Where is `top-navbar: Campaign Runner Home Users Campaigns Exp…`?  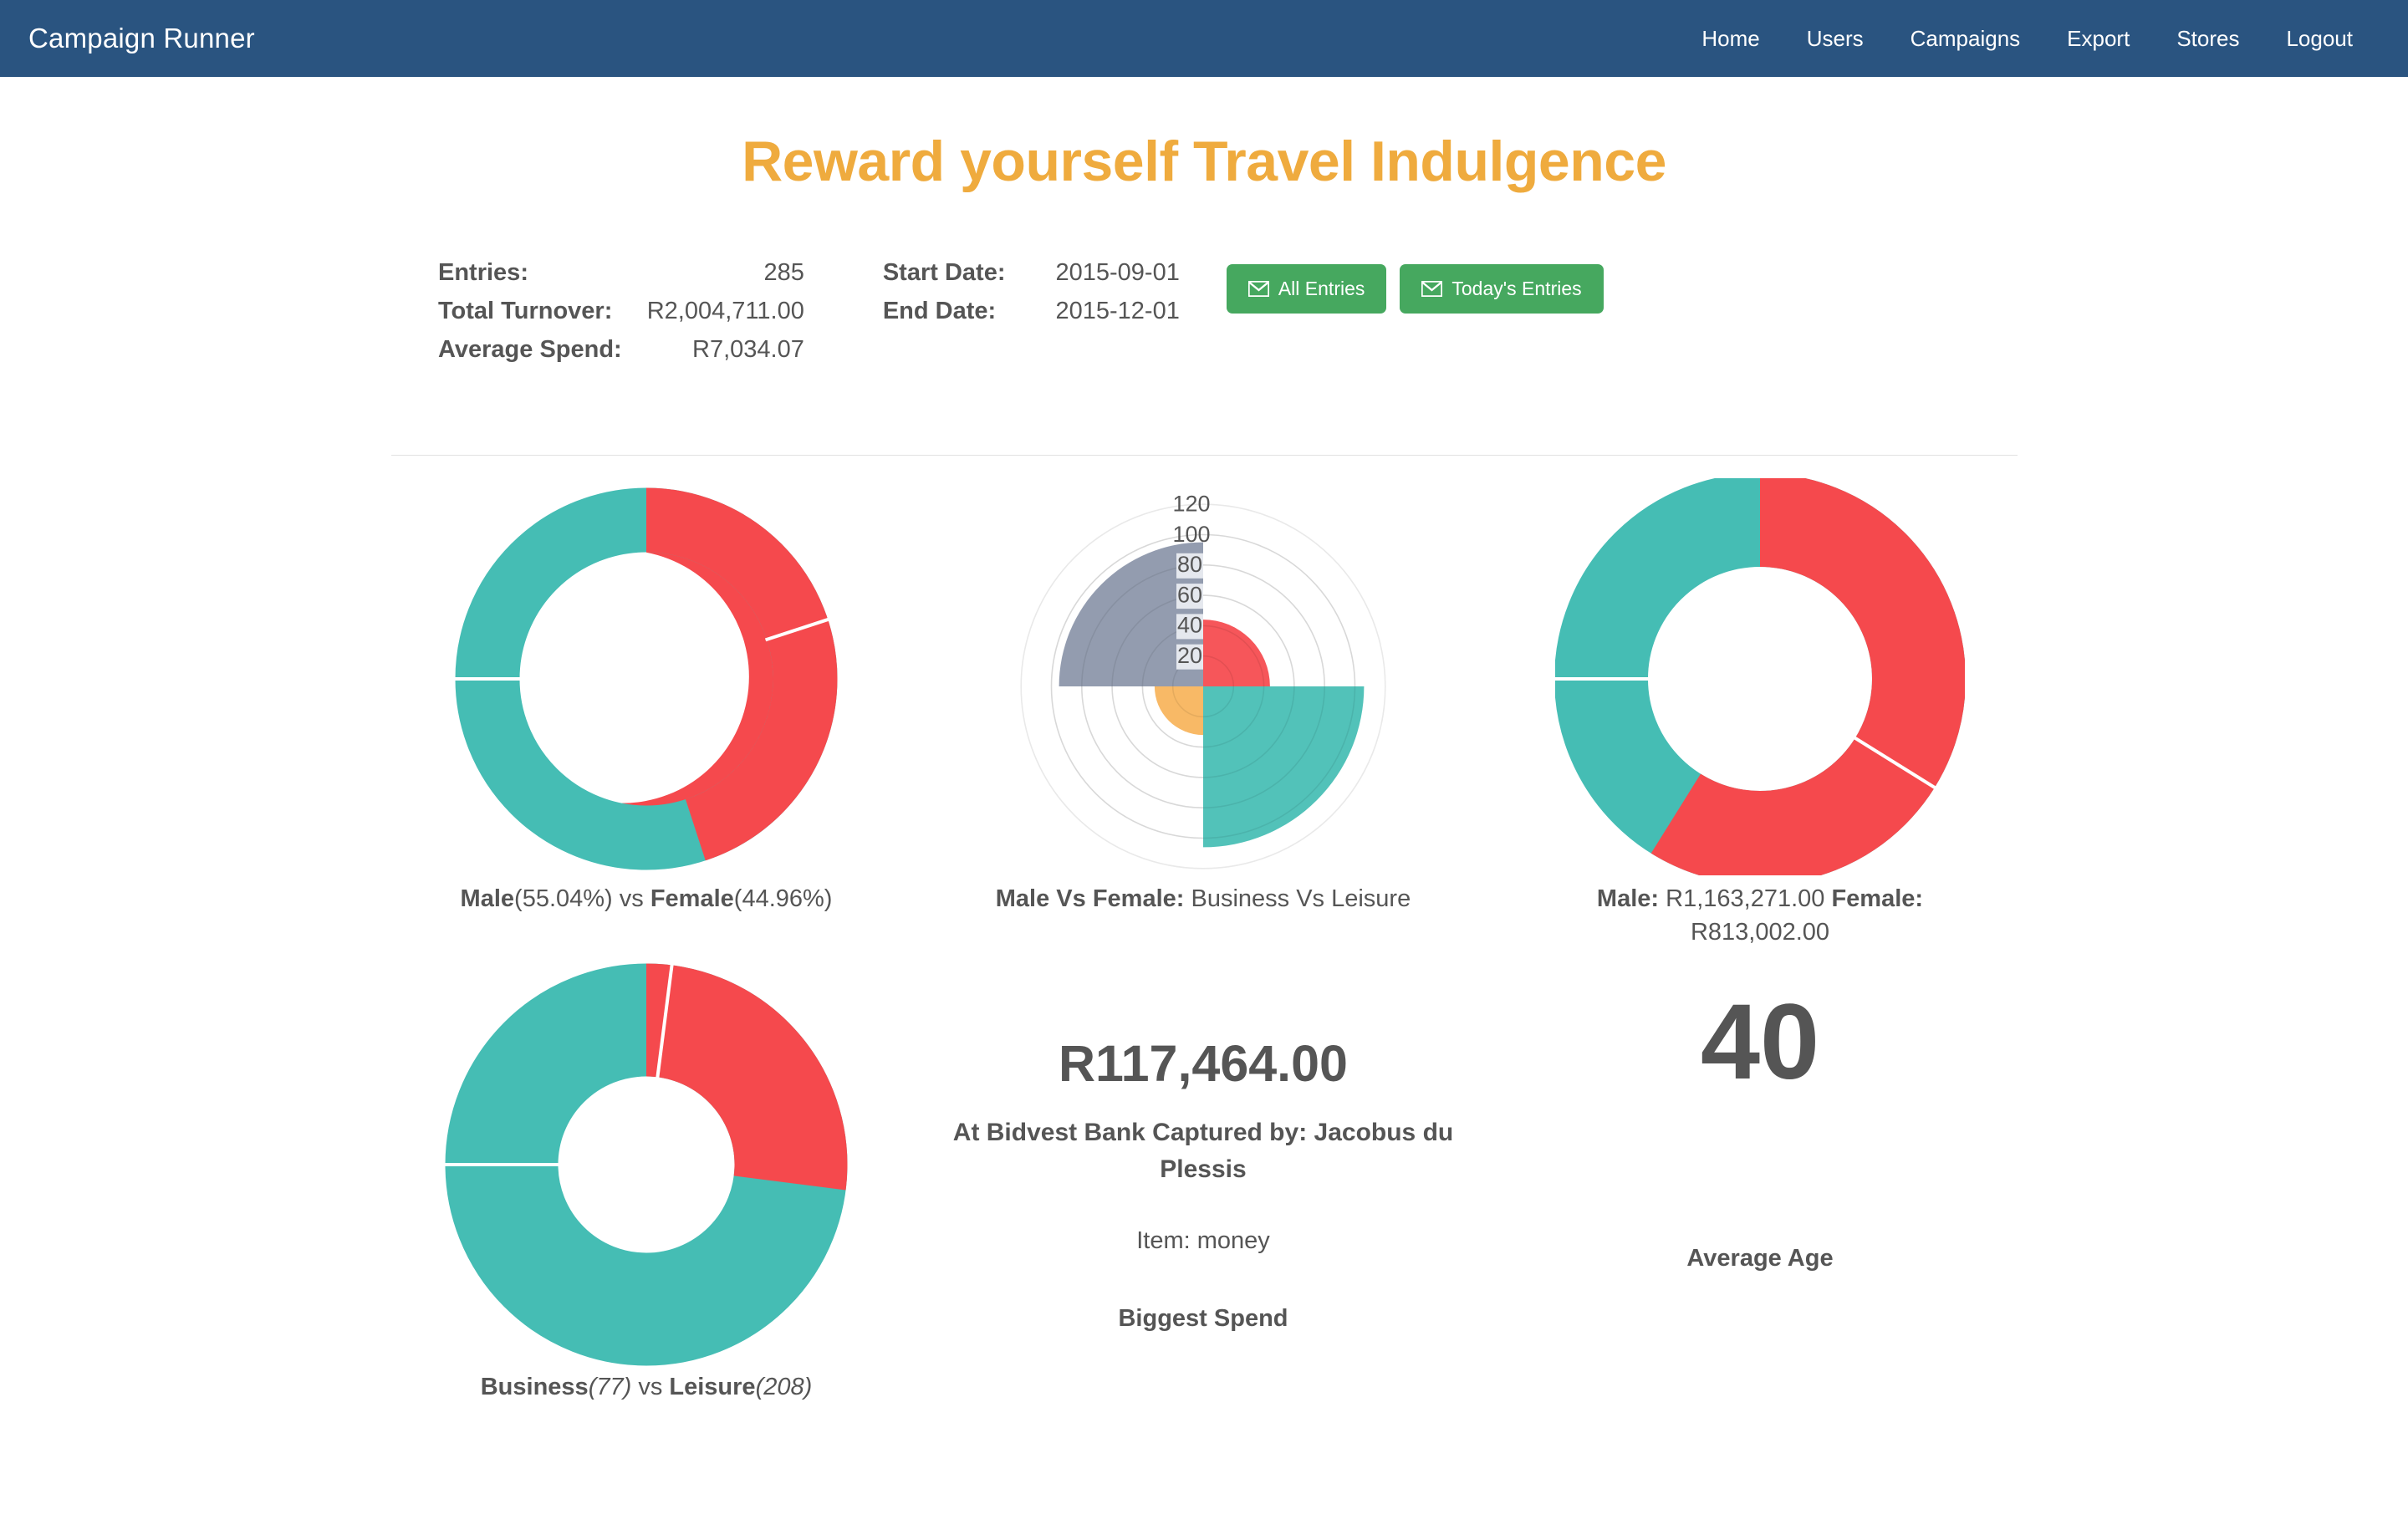 top-navbar: Campaign Runner Home Users Campaigns Exp… is located at coordinates (1204, 38).